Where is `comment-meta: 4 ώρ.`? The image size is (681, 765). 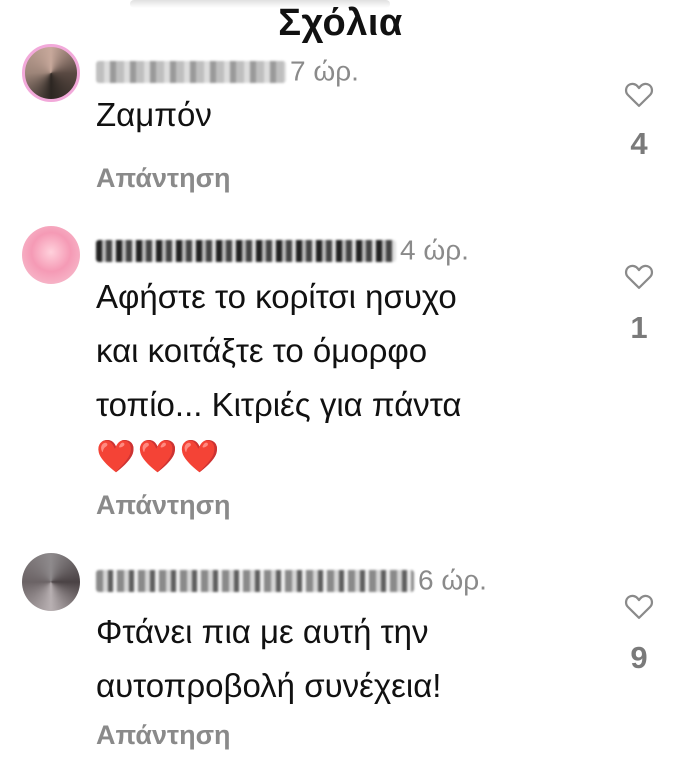
comment-meta: 4 ώρ. is located at coordinates (282, 250).